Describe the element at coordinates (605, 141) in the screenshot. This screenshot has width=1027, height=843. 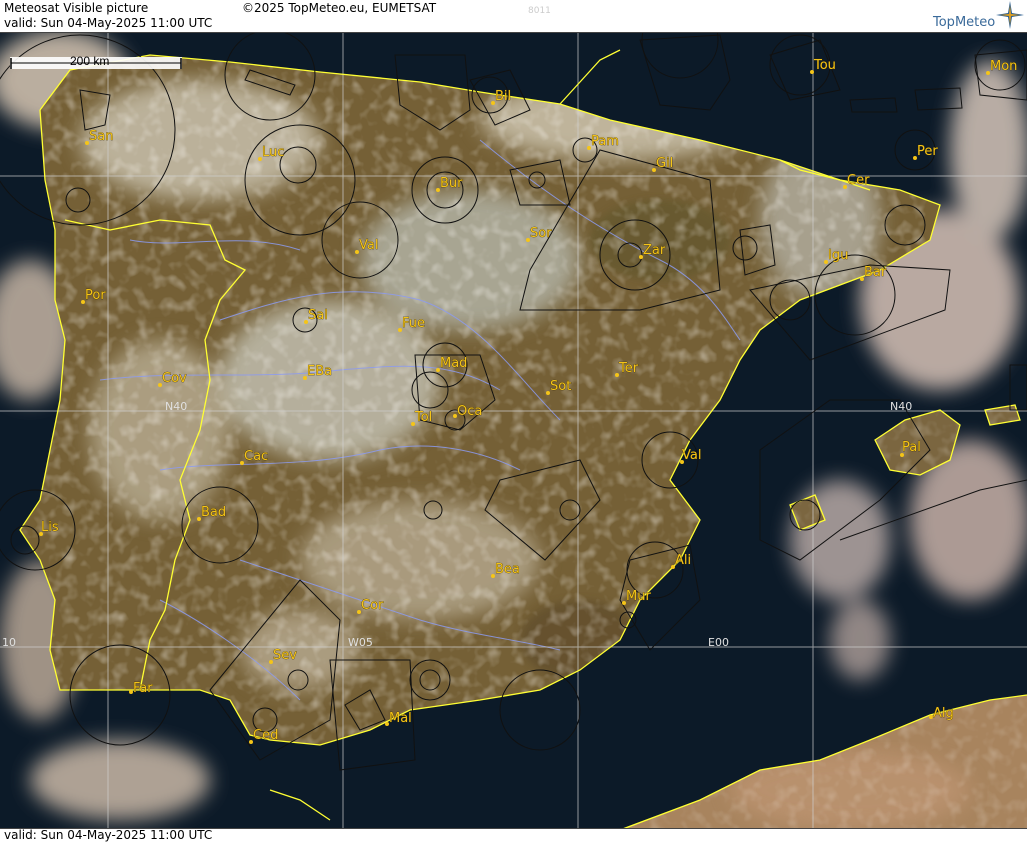
I see `city-label: Pam` at that location.